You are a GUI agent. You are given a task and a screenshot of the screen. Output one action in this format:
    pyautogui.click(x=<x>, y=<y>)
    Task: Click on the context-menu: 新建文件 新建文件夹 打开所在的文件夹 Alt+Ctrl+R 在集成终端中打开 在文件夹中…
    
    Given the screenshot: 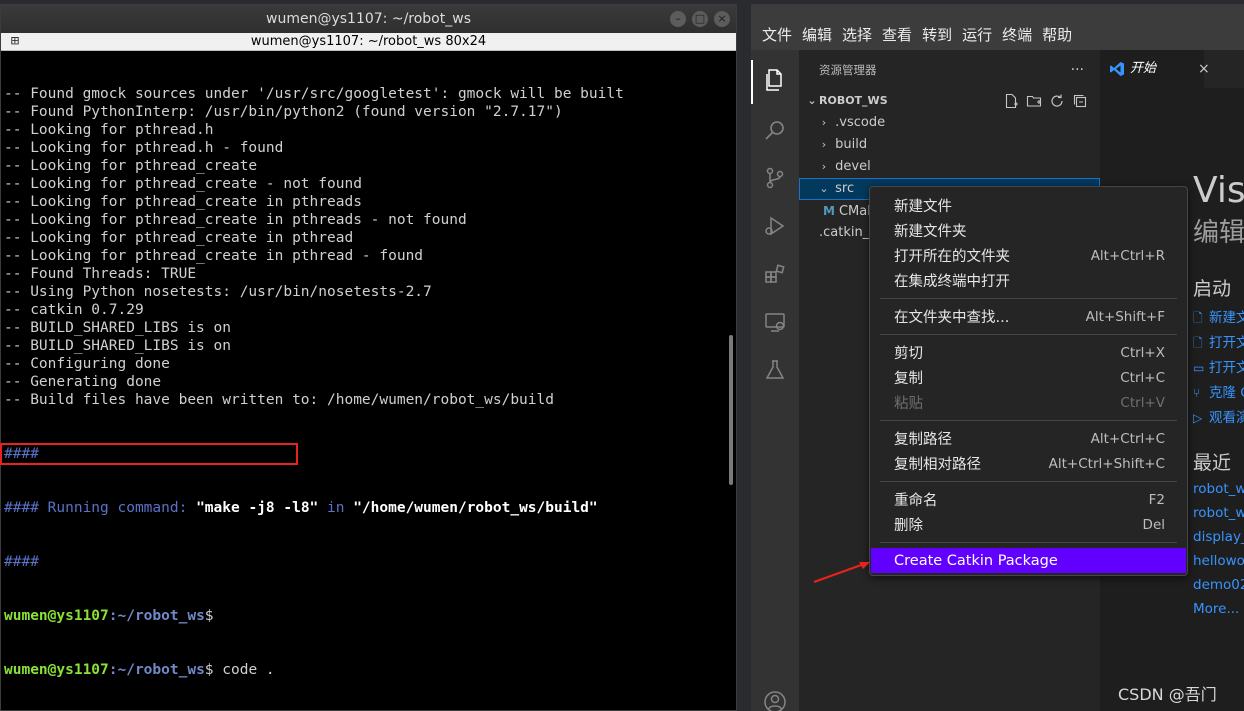 What is the action you would take?
    pyautogui.click(x=1028, y=381)
    